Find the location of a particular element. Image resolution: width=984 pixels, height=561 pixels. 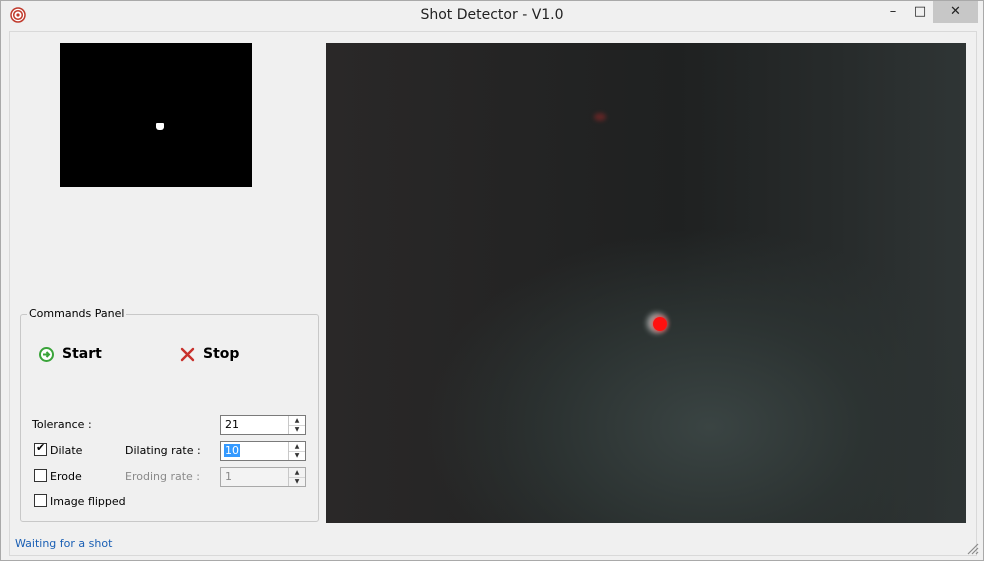

stop-button: Stop is located at coordinates (209, 354).